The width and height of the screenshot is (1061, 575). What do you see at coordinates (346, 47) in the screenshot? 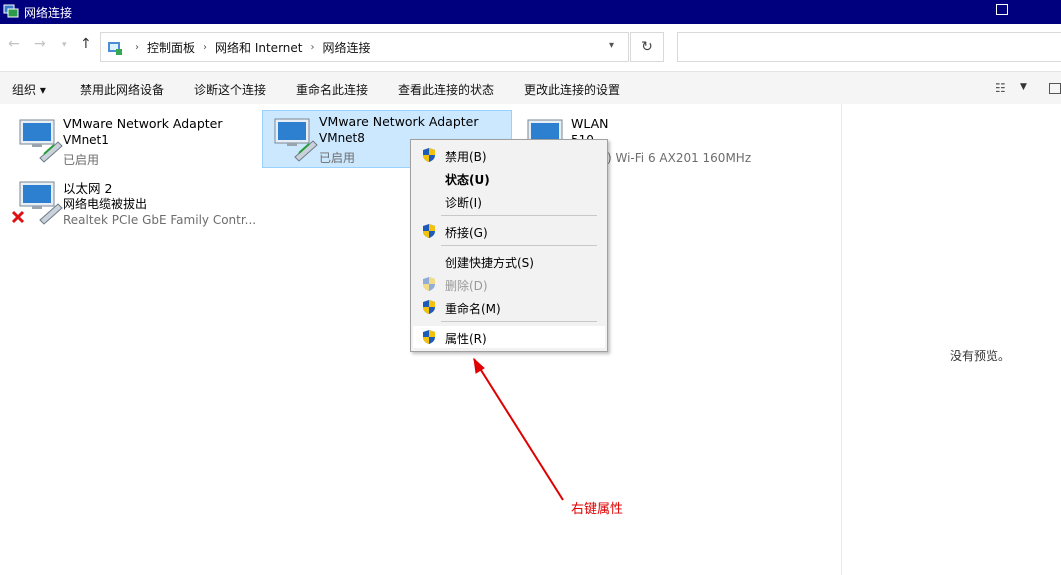
I see `breadcrumb-network-connections: 网络连接` at bounding box center [346, 47].